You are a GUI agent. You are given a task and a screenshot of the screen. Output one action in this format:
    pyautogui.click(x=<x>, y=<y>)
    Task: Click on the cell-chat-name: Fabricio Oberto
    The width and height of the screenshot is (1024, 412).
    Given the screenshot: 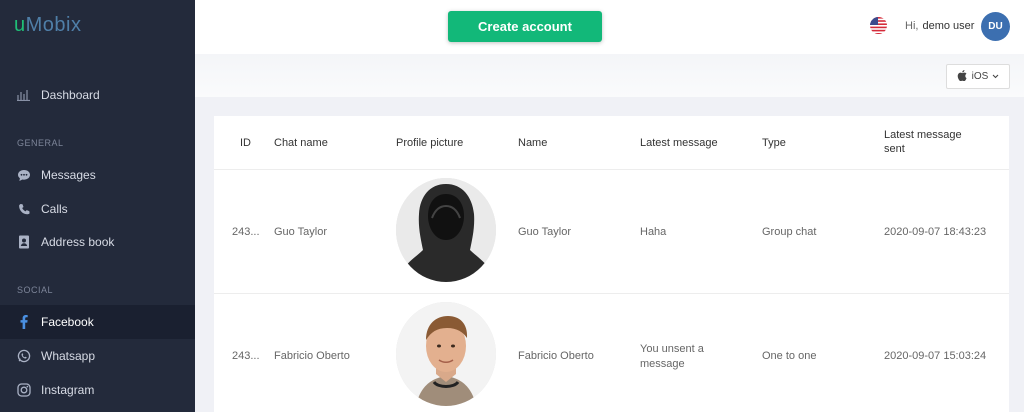 What is the action you would take?
    pyautogui.click(x=312, y=356)
    